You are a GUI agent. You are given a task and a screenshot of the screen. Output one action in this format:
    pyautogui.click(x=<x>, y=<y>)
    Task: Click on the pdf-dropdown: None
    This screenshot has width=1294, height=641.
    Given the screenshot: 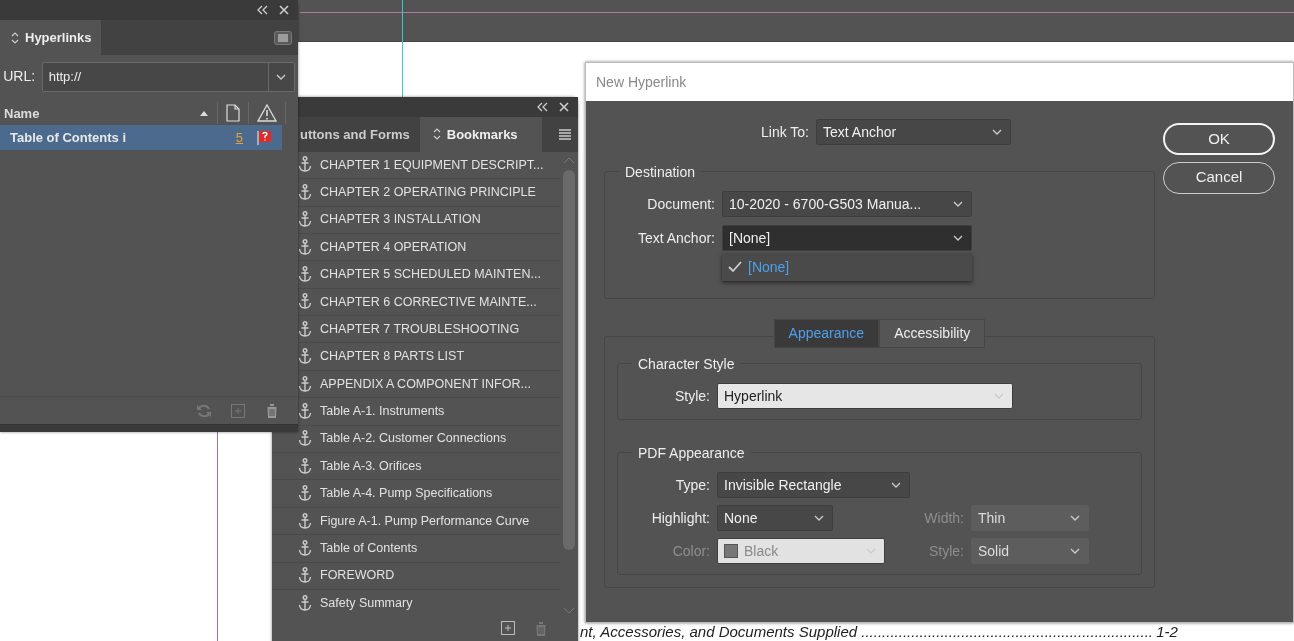 What is the action you would take?
    pyautogui.click(x=775, y=518)
    